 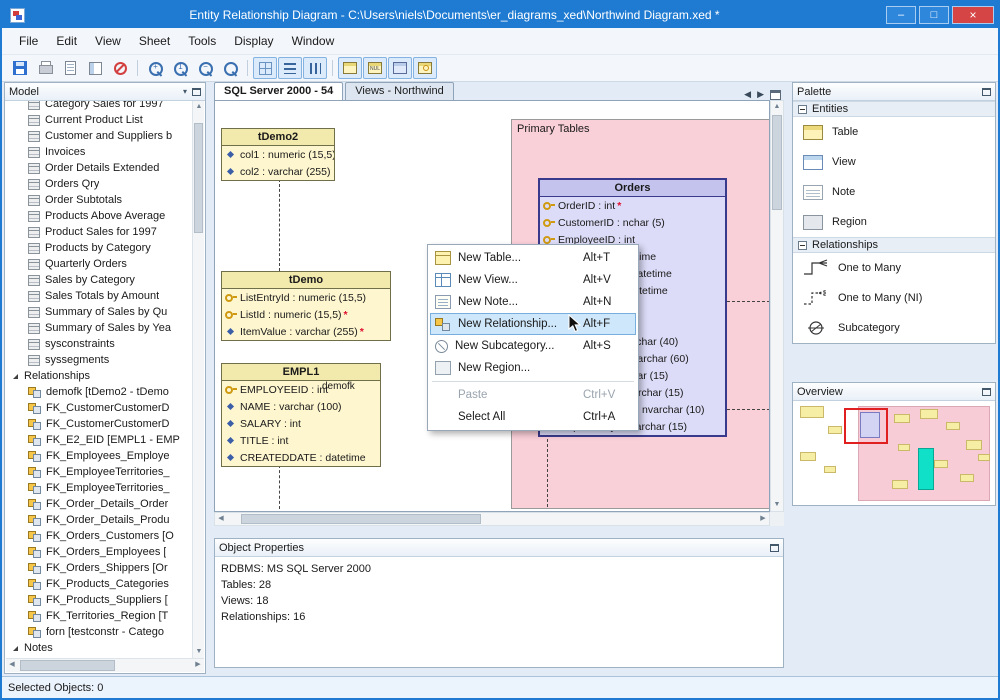 What do you see at coordinates (154, 41) in the screenshot?
I see `menu-item: Sheet` at bounding box center [154, 41].